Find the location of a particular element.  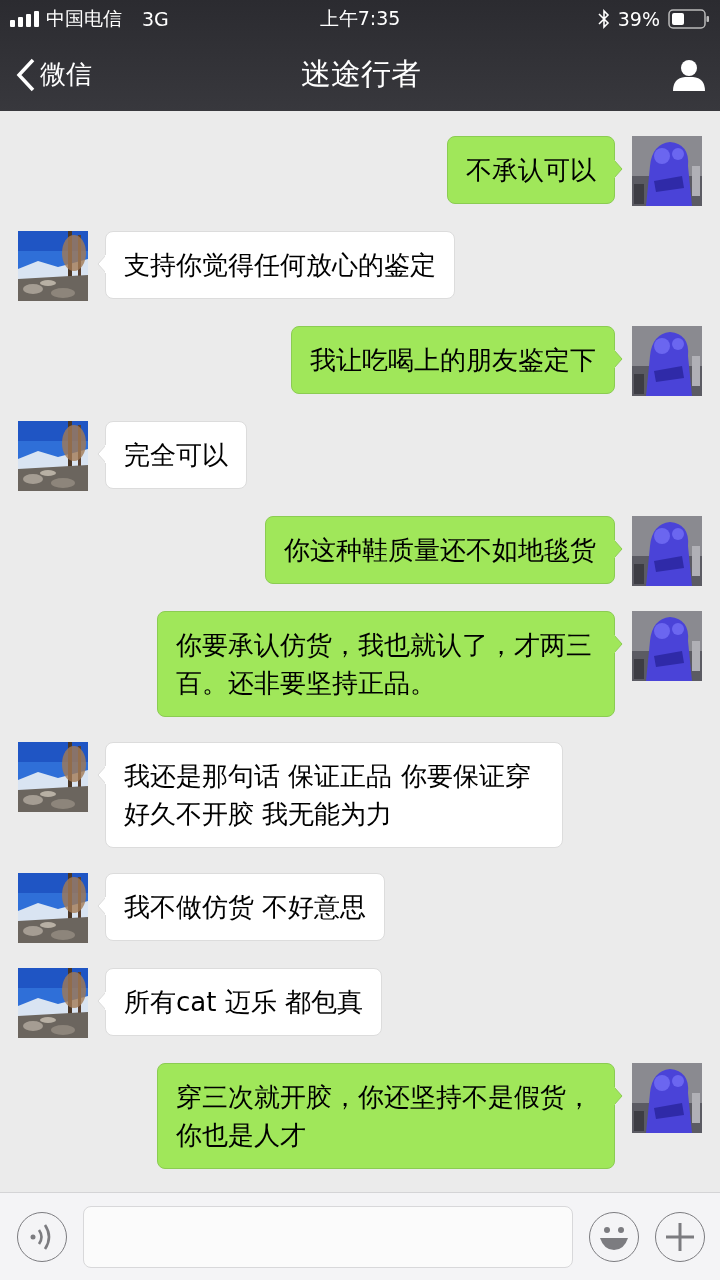

message-bubble: 你要承认仿货，我也就认了，才两三百。还非要坚持正品。 is located at coordinates (386, 664).